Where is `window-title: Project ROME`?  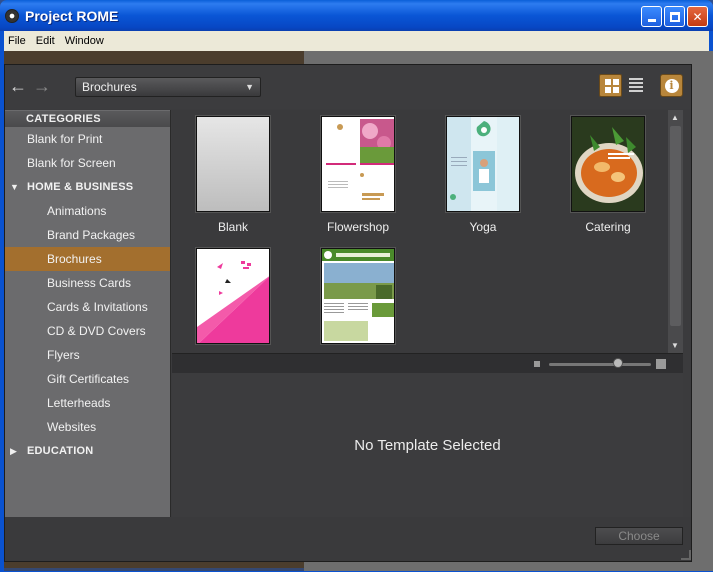
window-title: Project ROME is located at coordinates (72, 15).